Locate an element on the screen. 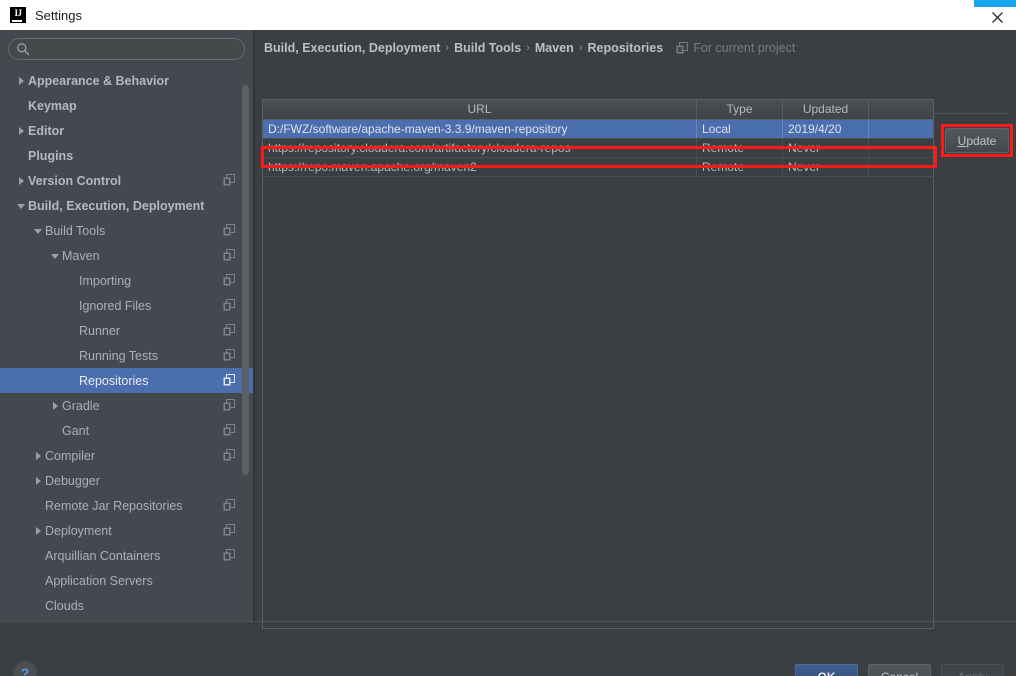  sidebar-item-build-execution-deployment: Build, Execution, Deployment is located at coordinates (126, 205).